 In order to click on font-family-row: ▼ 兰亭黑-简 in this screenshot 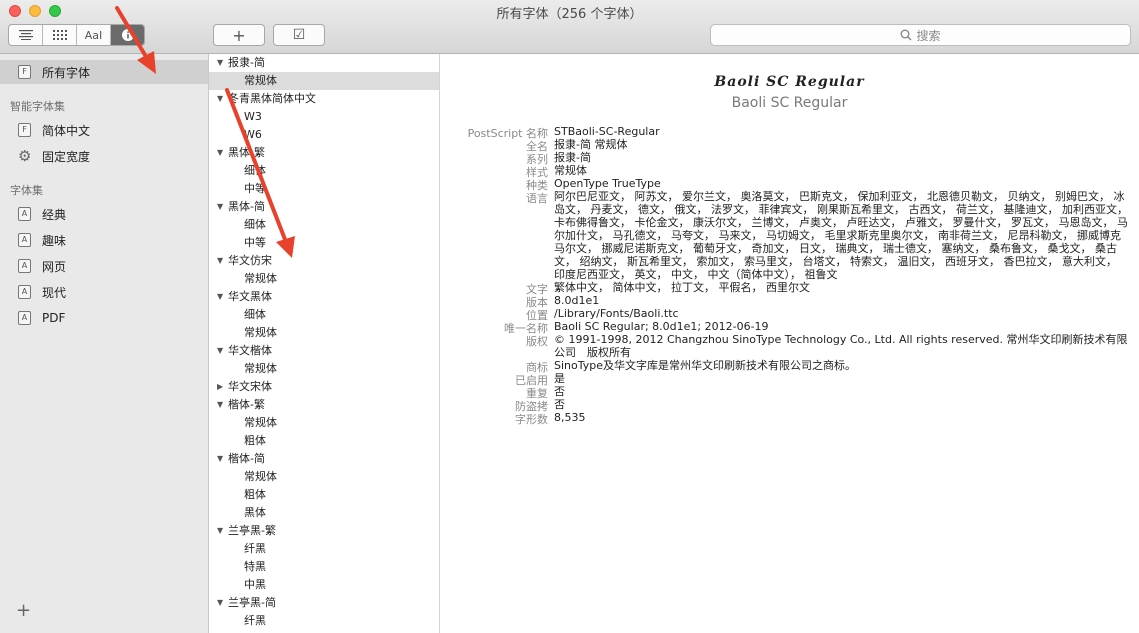, I will do `click(324, 603)`.